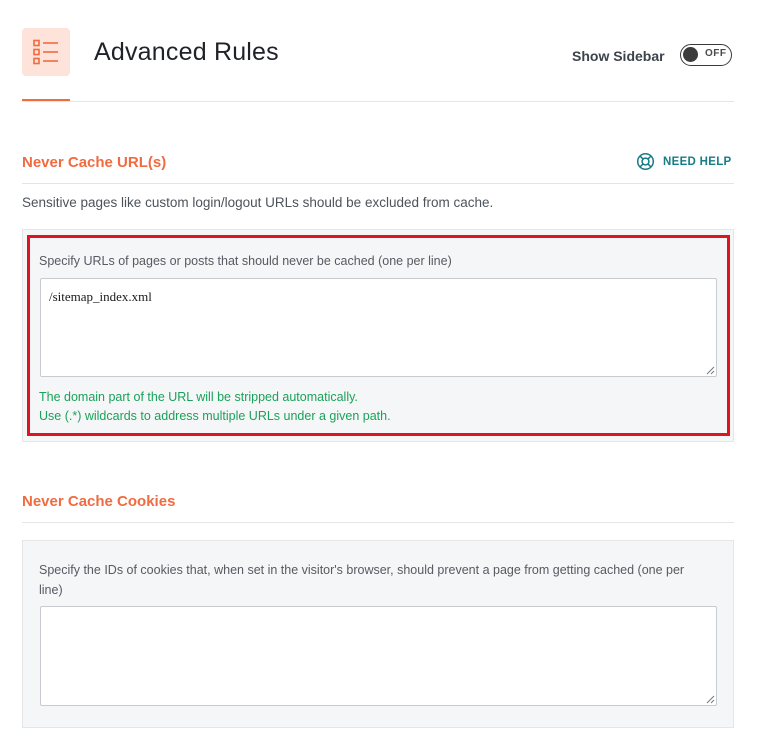 This screenshot has width=757, height=749. I want to click on never-cache-urls-title: Never Cache URL(s), so click(94, 162).